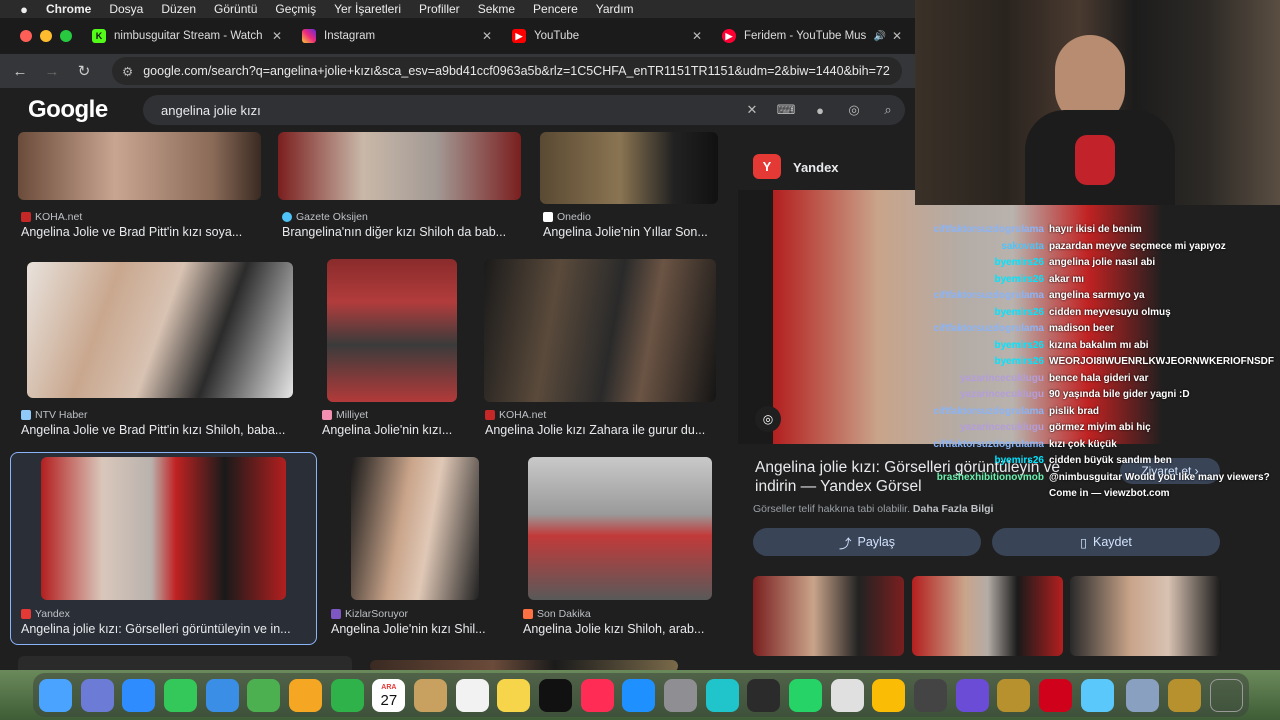 This screenshot has width=1280, height=720. What do you see at coordinates (888, 110) in the screenshot?
I see `search-icon: ⌕` at bounding box center [888, 110].